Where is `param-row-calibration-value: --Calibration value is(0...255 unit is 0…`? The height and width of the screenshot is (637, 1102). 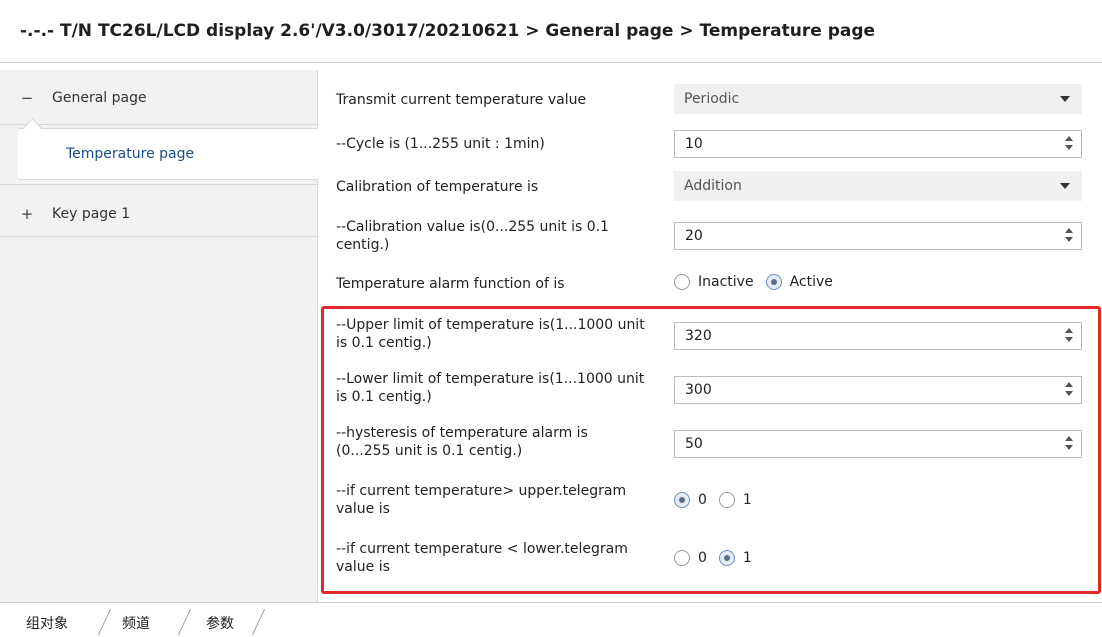 param-row-calibration-value: --Calibration value is(0...255 unit is 0… is located at coordinates (710, 236).